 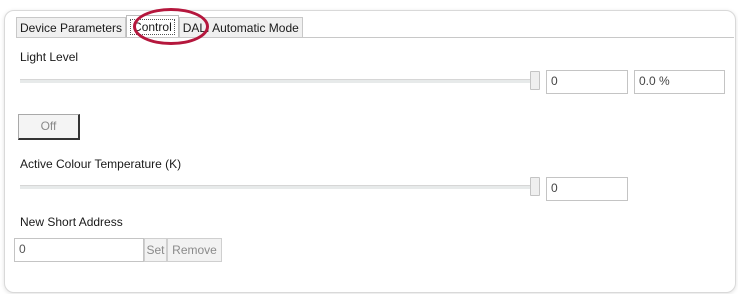 I want to click on colour-temperature-slider-thumb, so click(x=535, y=186).